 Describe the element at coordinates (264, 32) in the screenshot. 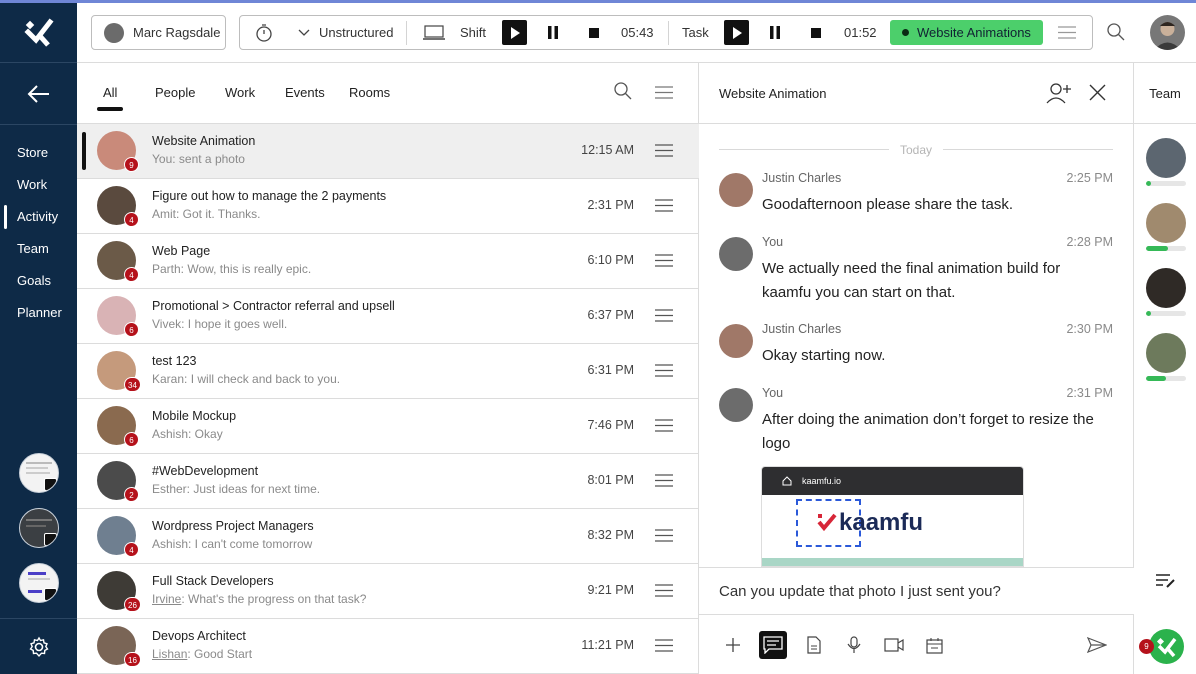

I see `stopwatch-icon` at that location.